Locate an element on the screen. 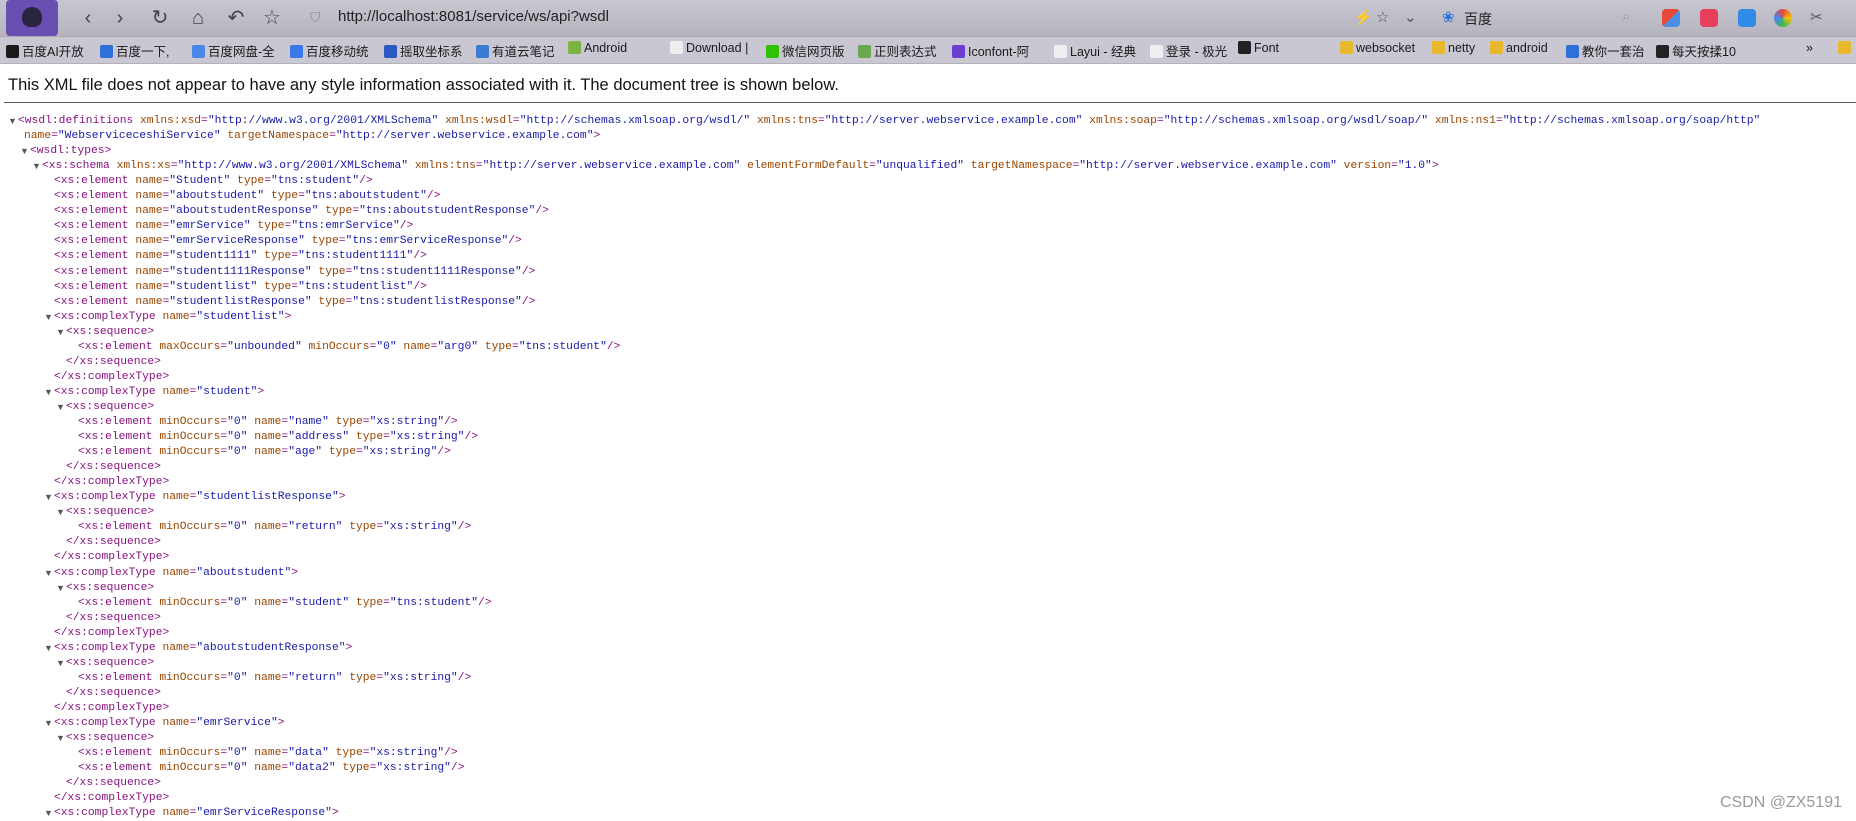 Image resolution: width=1856 pixels, height=821 pixels. bookmark-item: Download | is located at coordinates (709, 50).